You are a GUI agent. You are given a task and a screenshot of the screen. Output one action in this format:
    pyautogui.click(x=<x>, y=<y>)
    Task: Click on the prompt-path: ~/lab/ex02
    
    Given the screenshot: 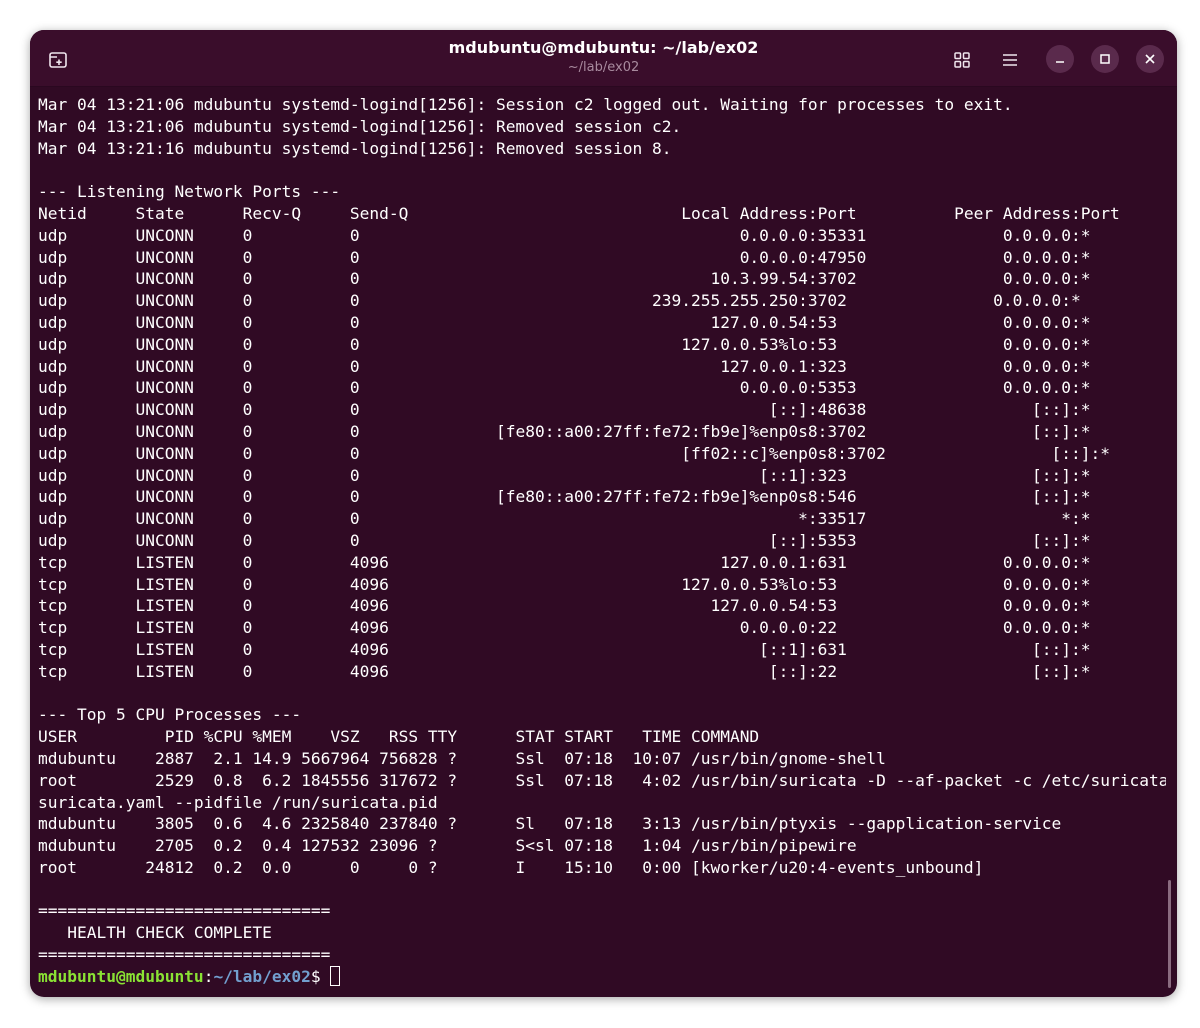 What is the action you would take?
    pyautogui.click(x=262, y=976)
    